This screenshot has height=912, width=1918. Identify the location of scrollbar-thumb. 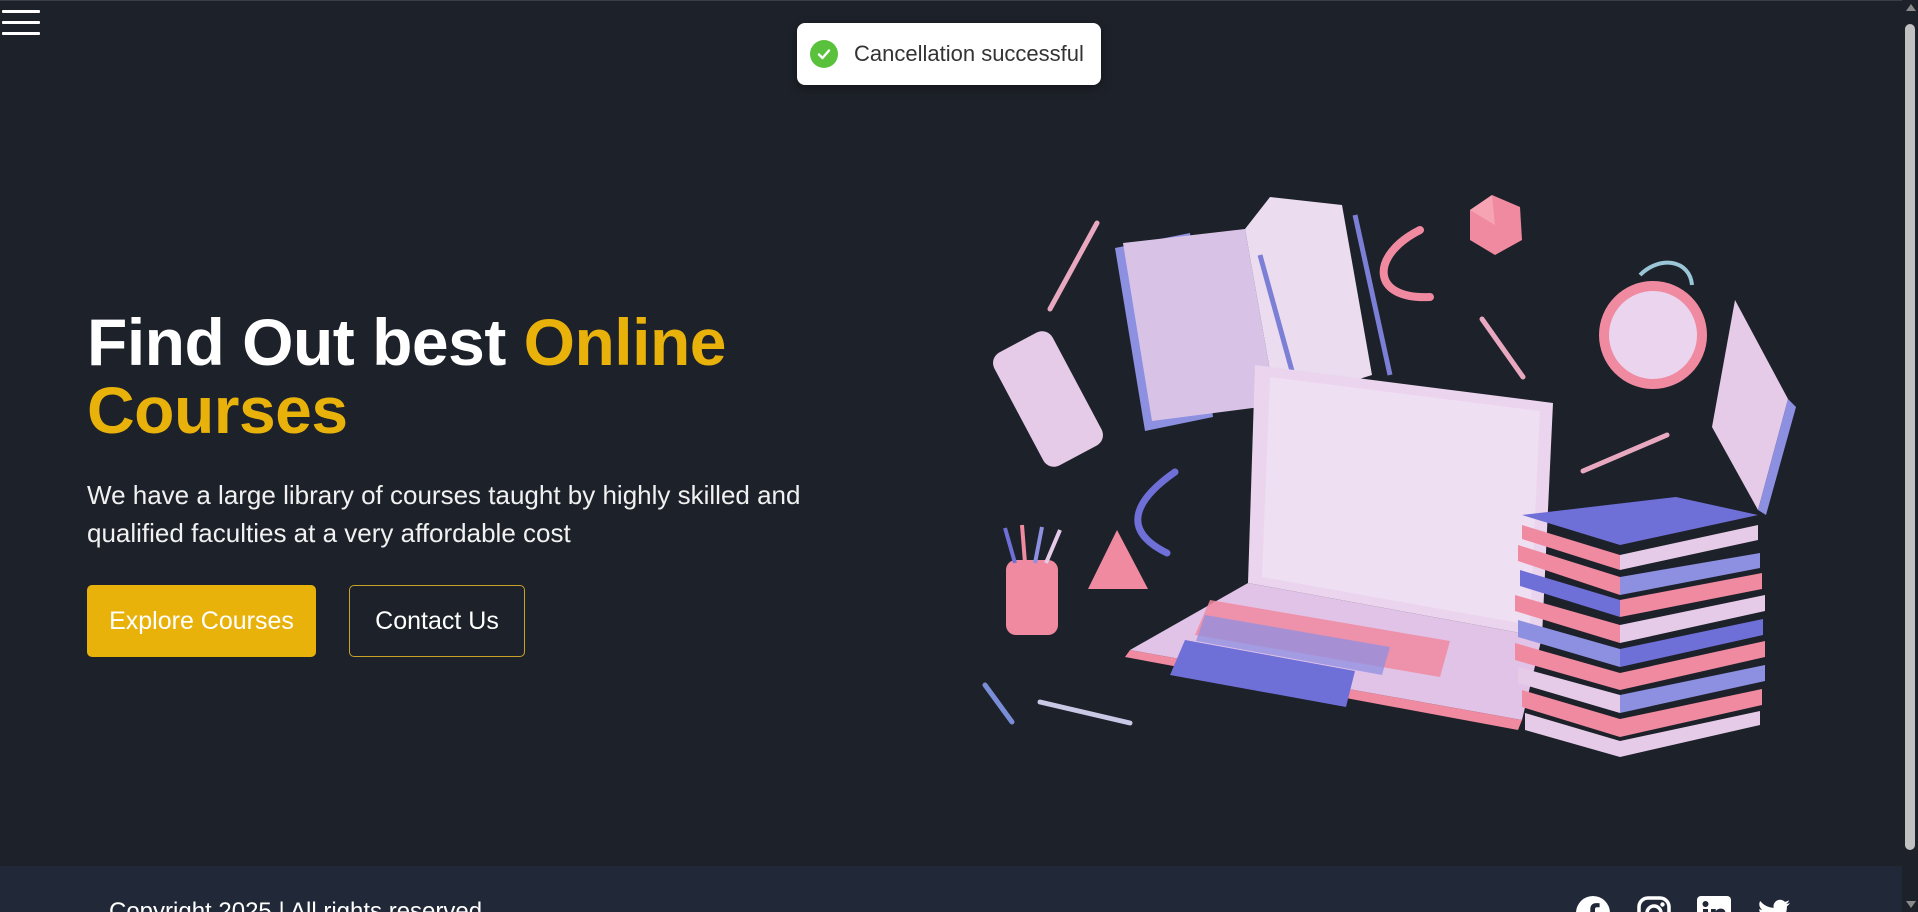
(1910, 437).